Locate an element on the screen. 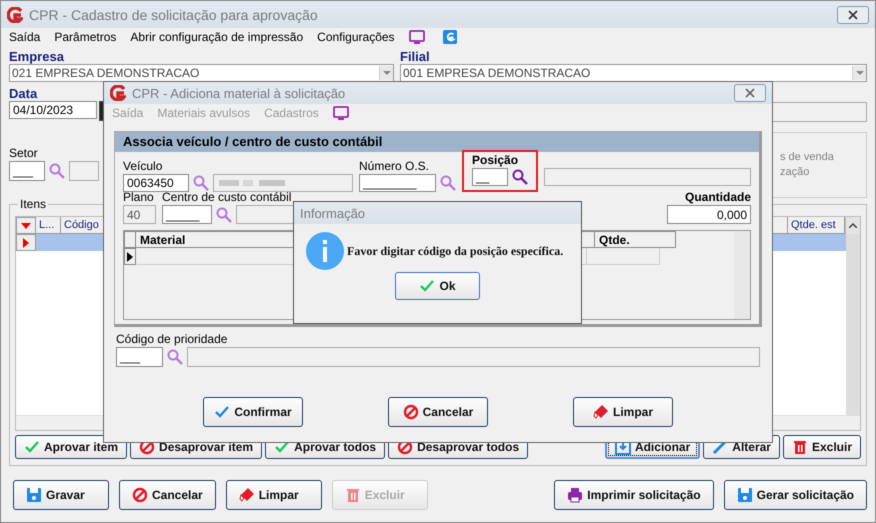  scroll-up-button is located at coordinates (852, 225).